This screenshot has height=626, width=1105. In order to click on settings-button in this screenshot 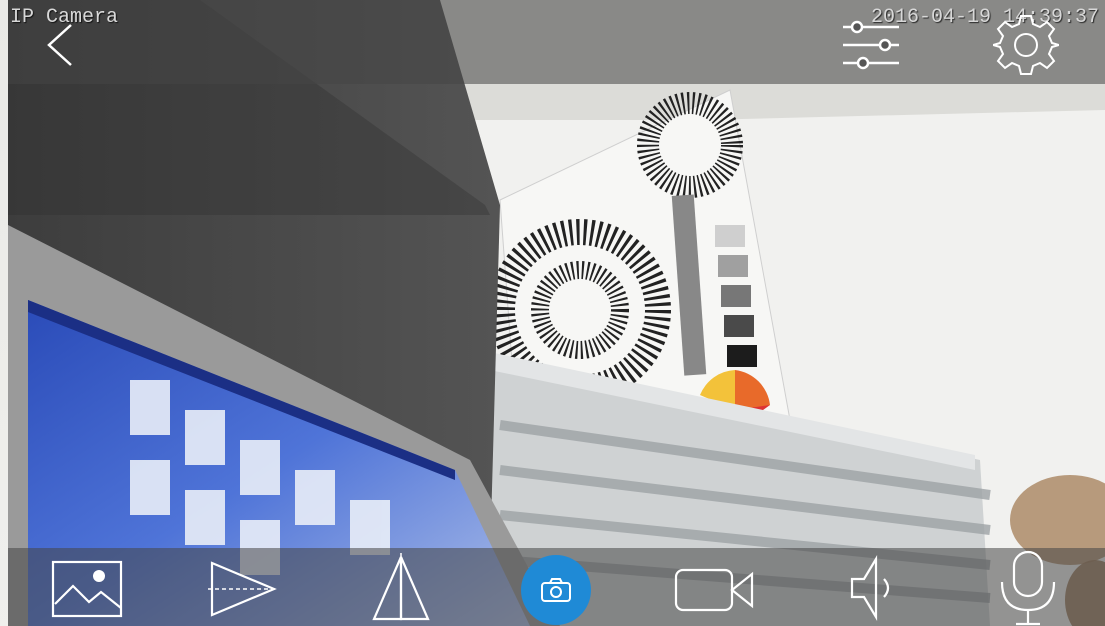, I will do `click(1026, 45)`.